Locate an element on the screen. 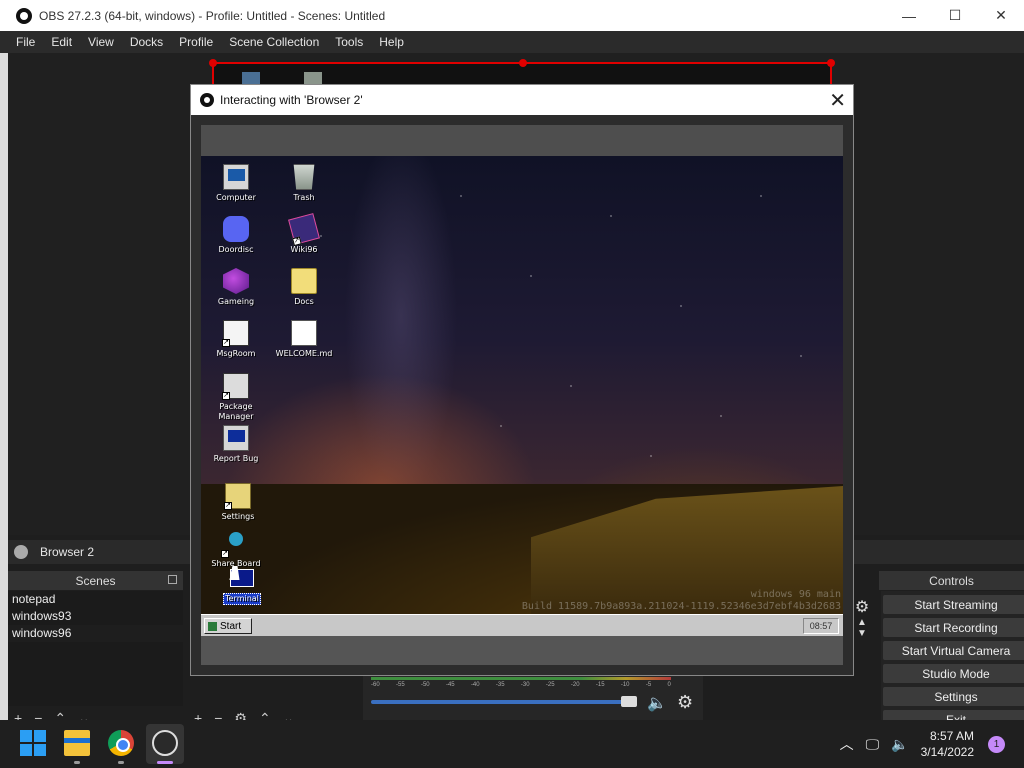  clock-date: 3/14/2022 is located at coordinates (947, 752).